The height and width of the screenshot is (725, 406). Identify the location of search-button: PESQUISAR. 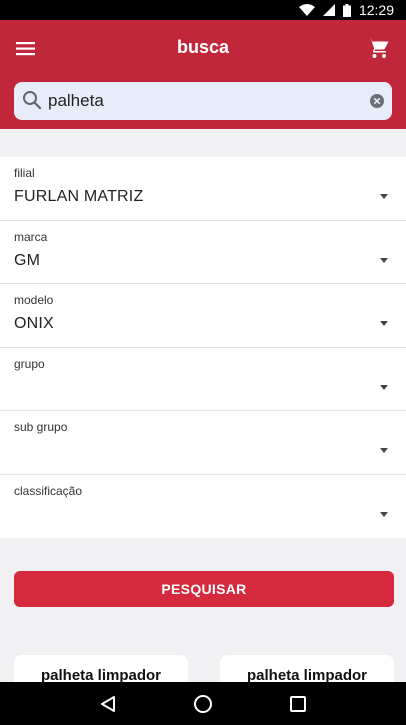
(204, 589).